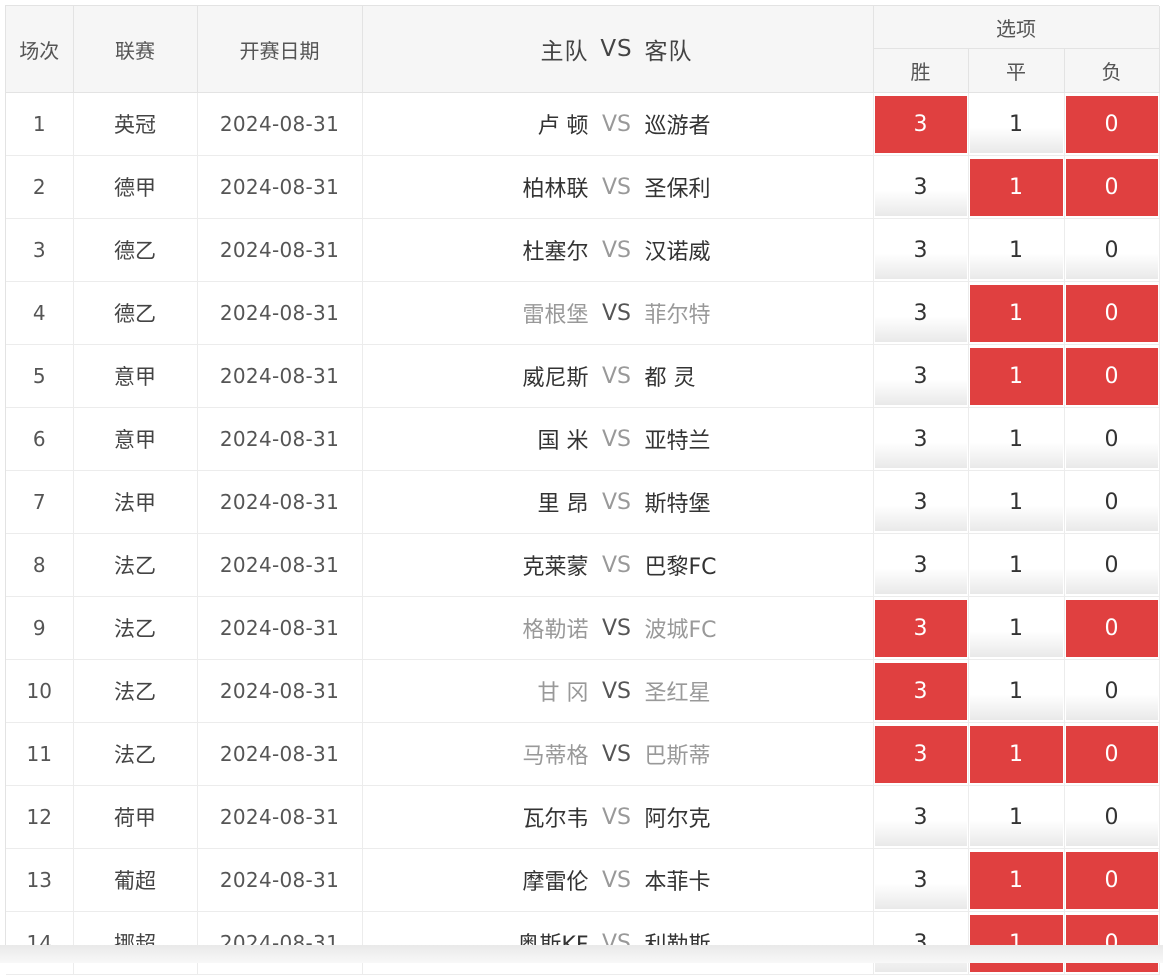 The height and width of the screenshot is (975, 1163). I want to click on round-number: 10, so click(40, 691).